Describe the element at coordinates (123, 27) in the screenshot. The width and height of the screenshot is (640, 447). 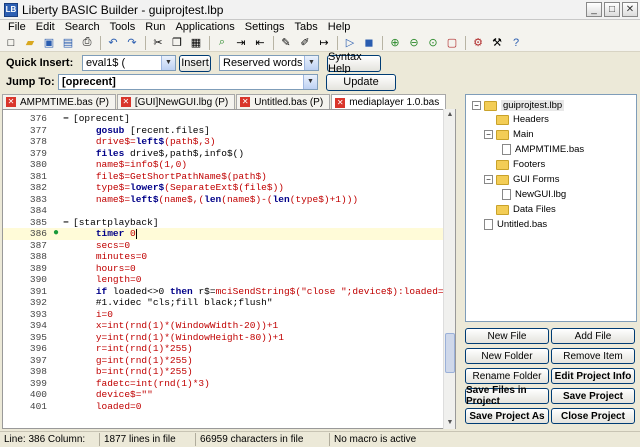
I see `menu-item-tools: Tools` at that location.